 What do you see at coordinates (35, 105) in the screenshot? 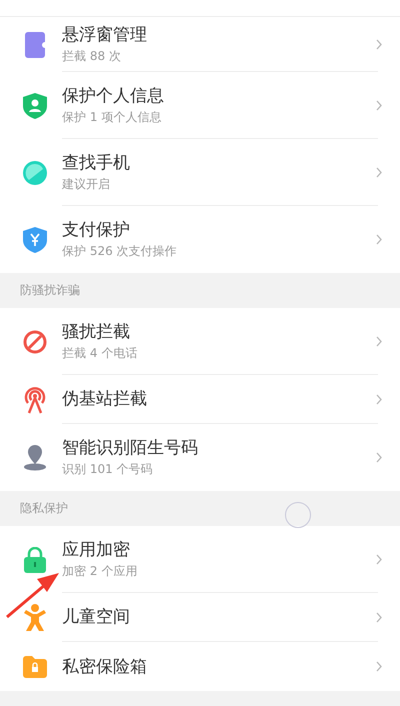
I see `shield-user-icon` at bounding box center [35, 105].